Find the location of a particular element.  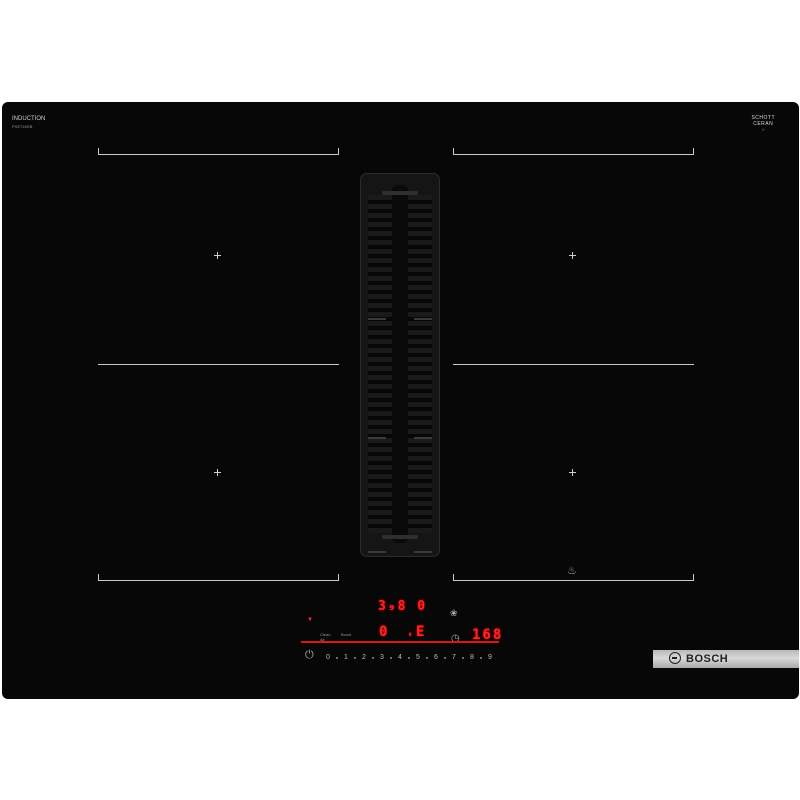

zone-right-top-tick-l is located at coordinates (453, 151).